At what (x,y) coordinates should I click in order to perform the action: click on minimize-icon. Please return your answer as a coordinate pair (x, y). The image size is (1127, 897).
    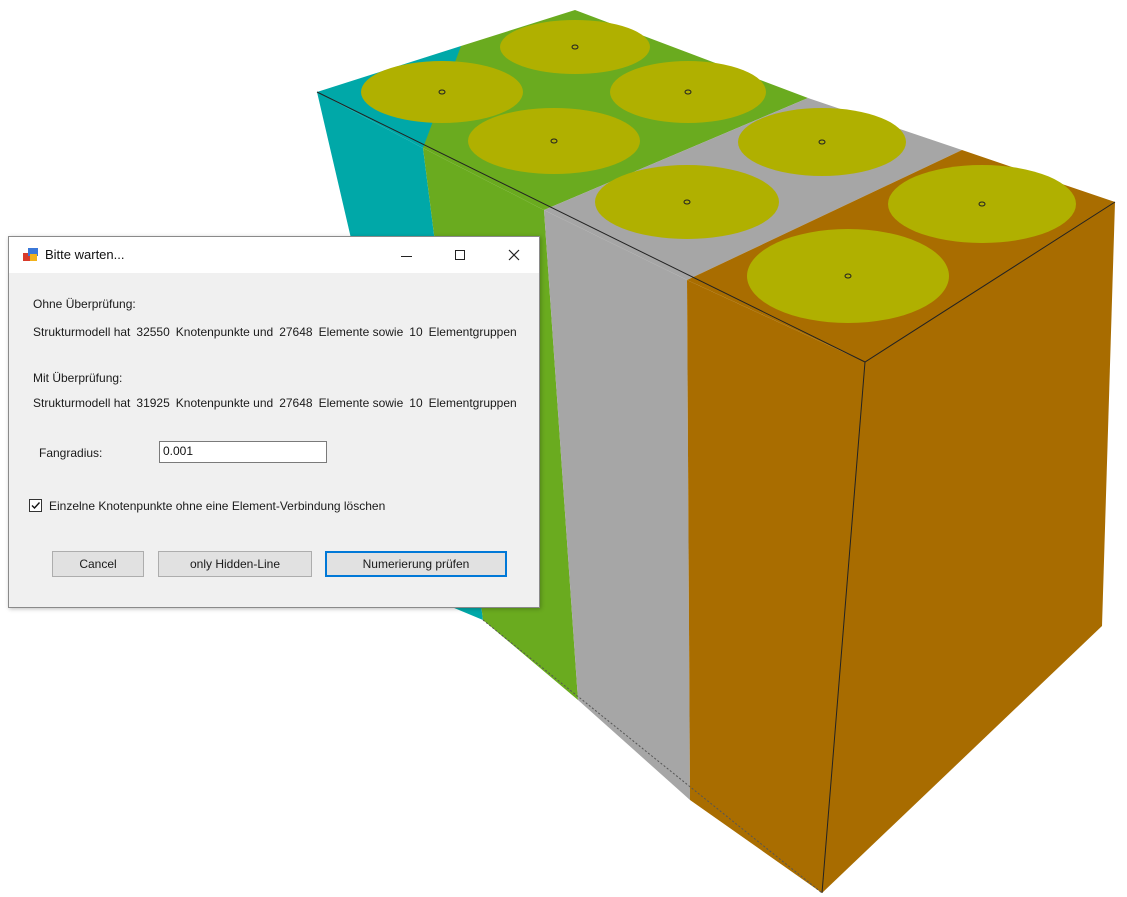
    Looking at the image, I should click on (406, 256).